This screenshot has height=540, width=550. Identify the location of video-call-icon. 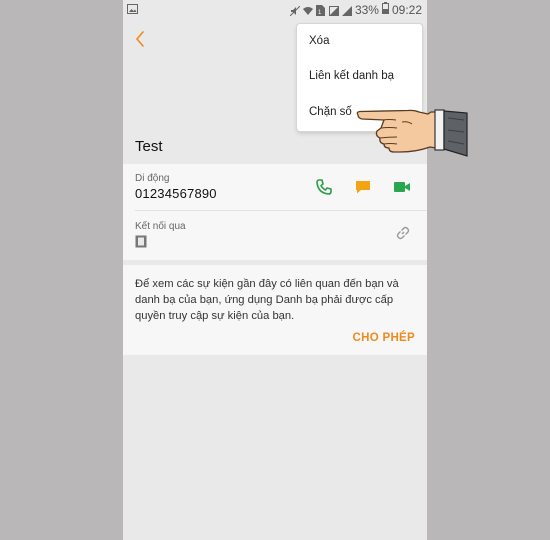
(402, 187).